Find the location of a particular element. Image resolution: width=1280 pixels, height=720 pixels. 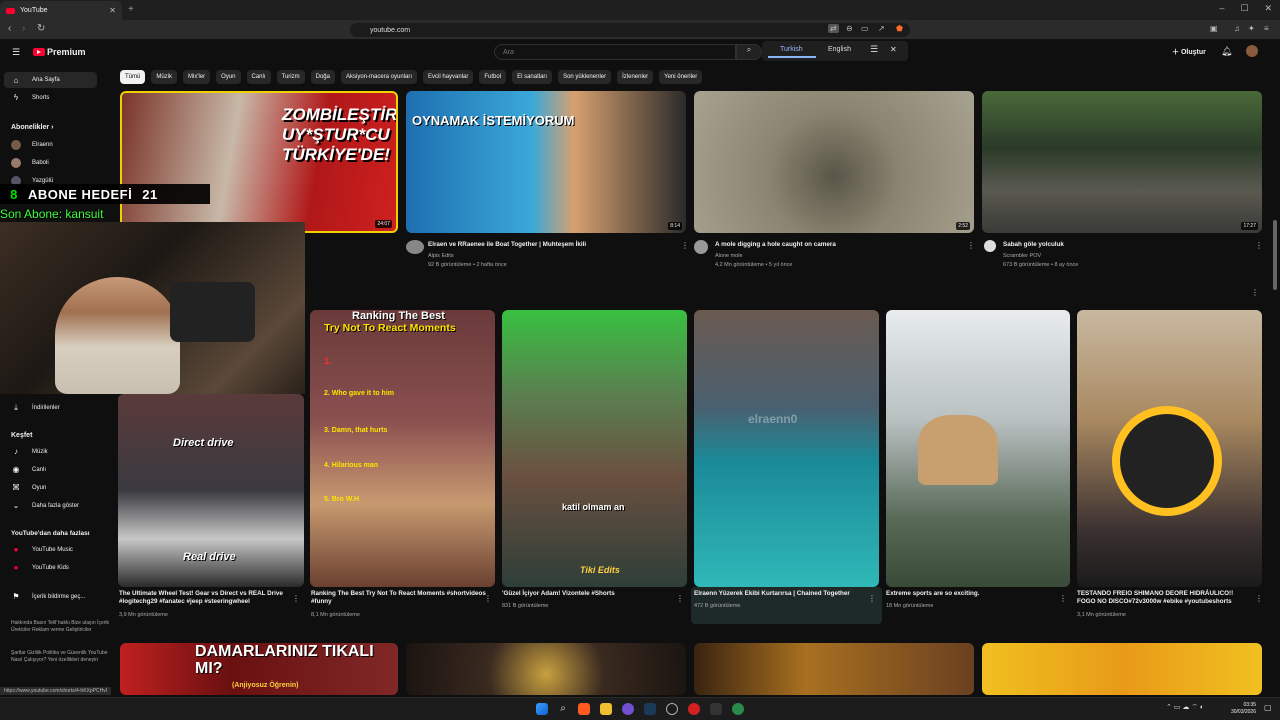

short-title: Extreme sports are so exciting. is located at coordinates (973, 594).